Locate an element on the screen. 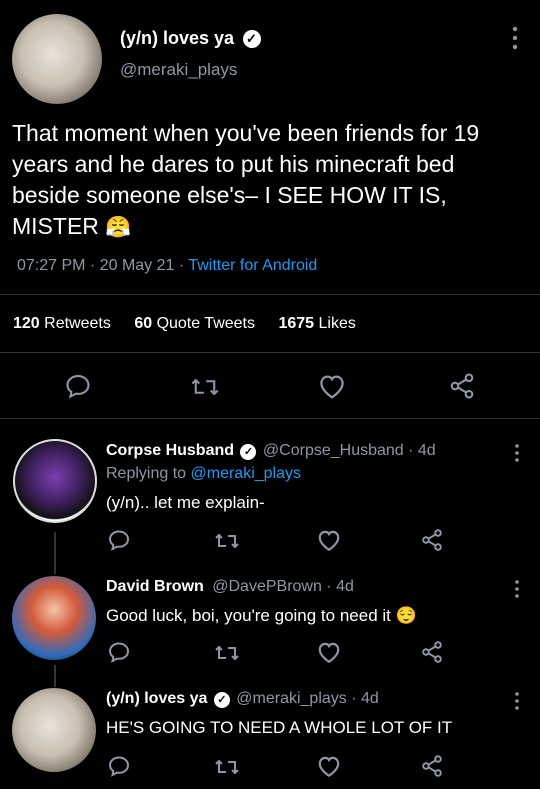 Image resolution: width=540 pixels, height=789 pixels. reply-header: Corpse Husband ✓ @Corpse_Husband · 4d is located at coordinates (271, 451).